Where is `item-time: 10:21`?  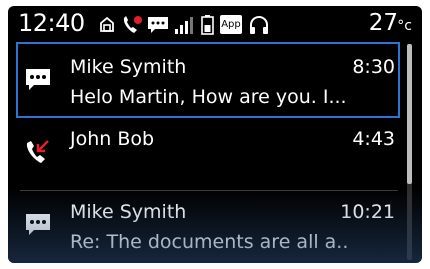 item-time: 10:21 is located at coordinates (367, 212).